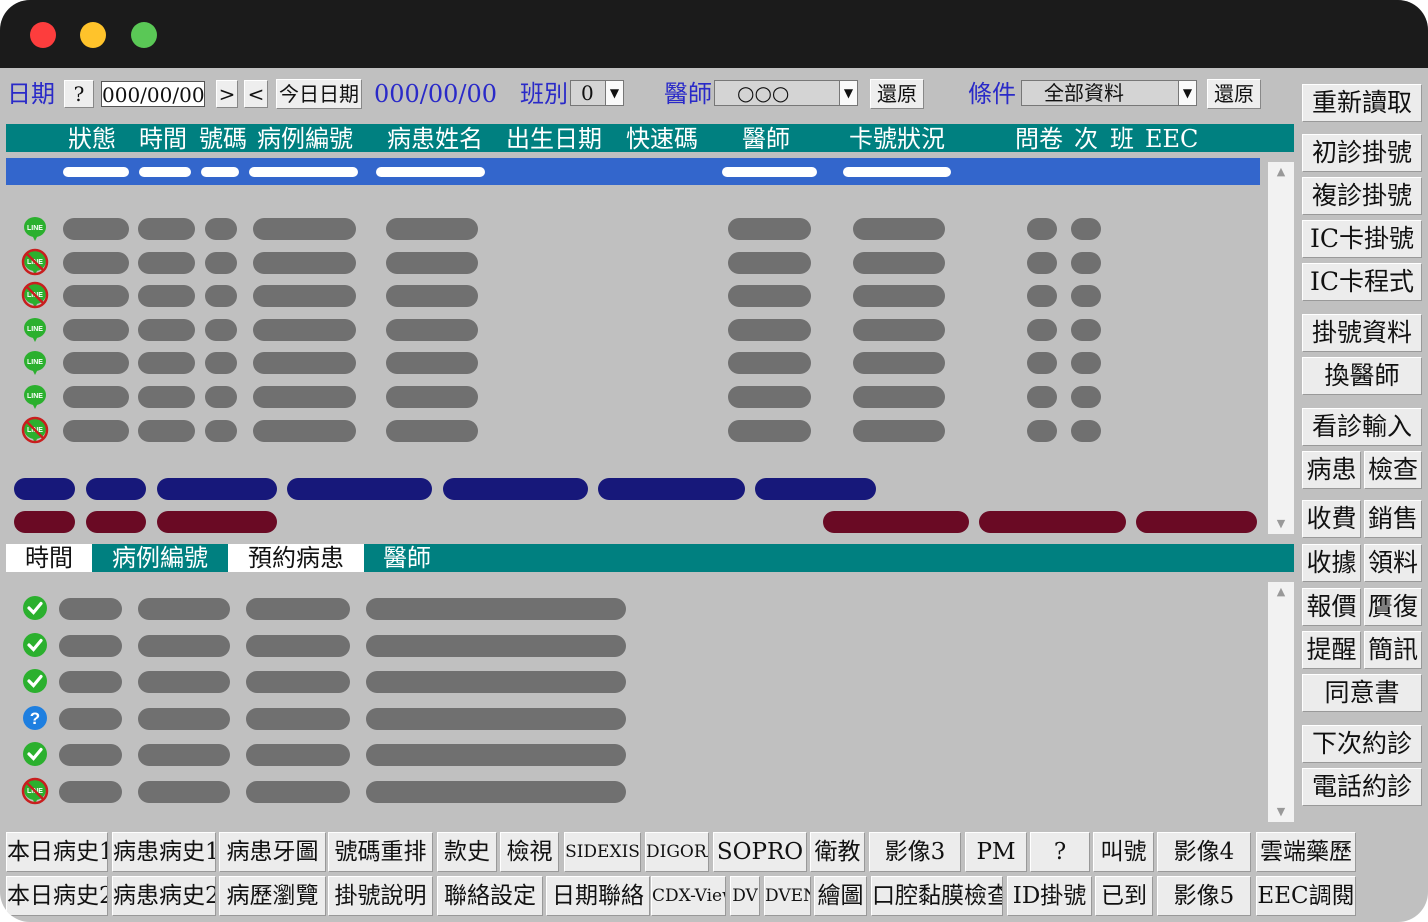 The width and height of the screenshot is (1428, 922). What do you see at coordinates (840, 896) in the screenshot?
I see `row2-button-9: 繪圖` at bounding box center [840, 896].